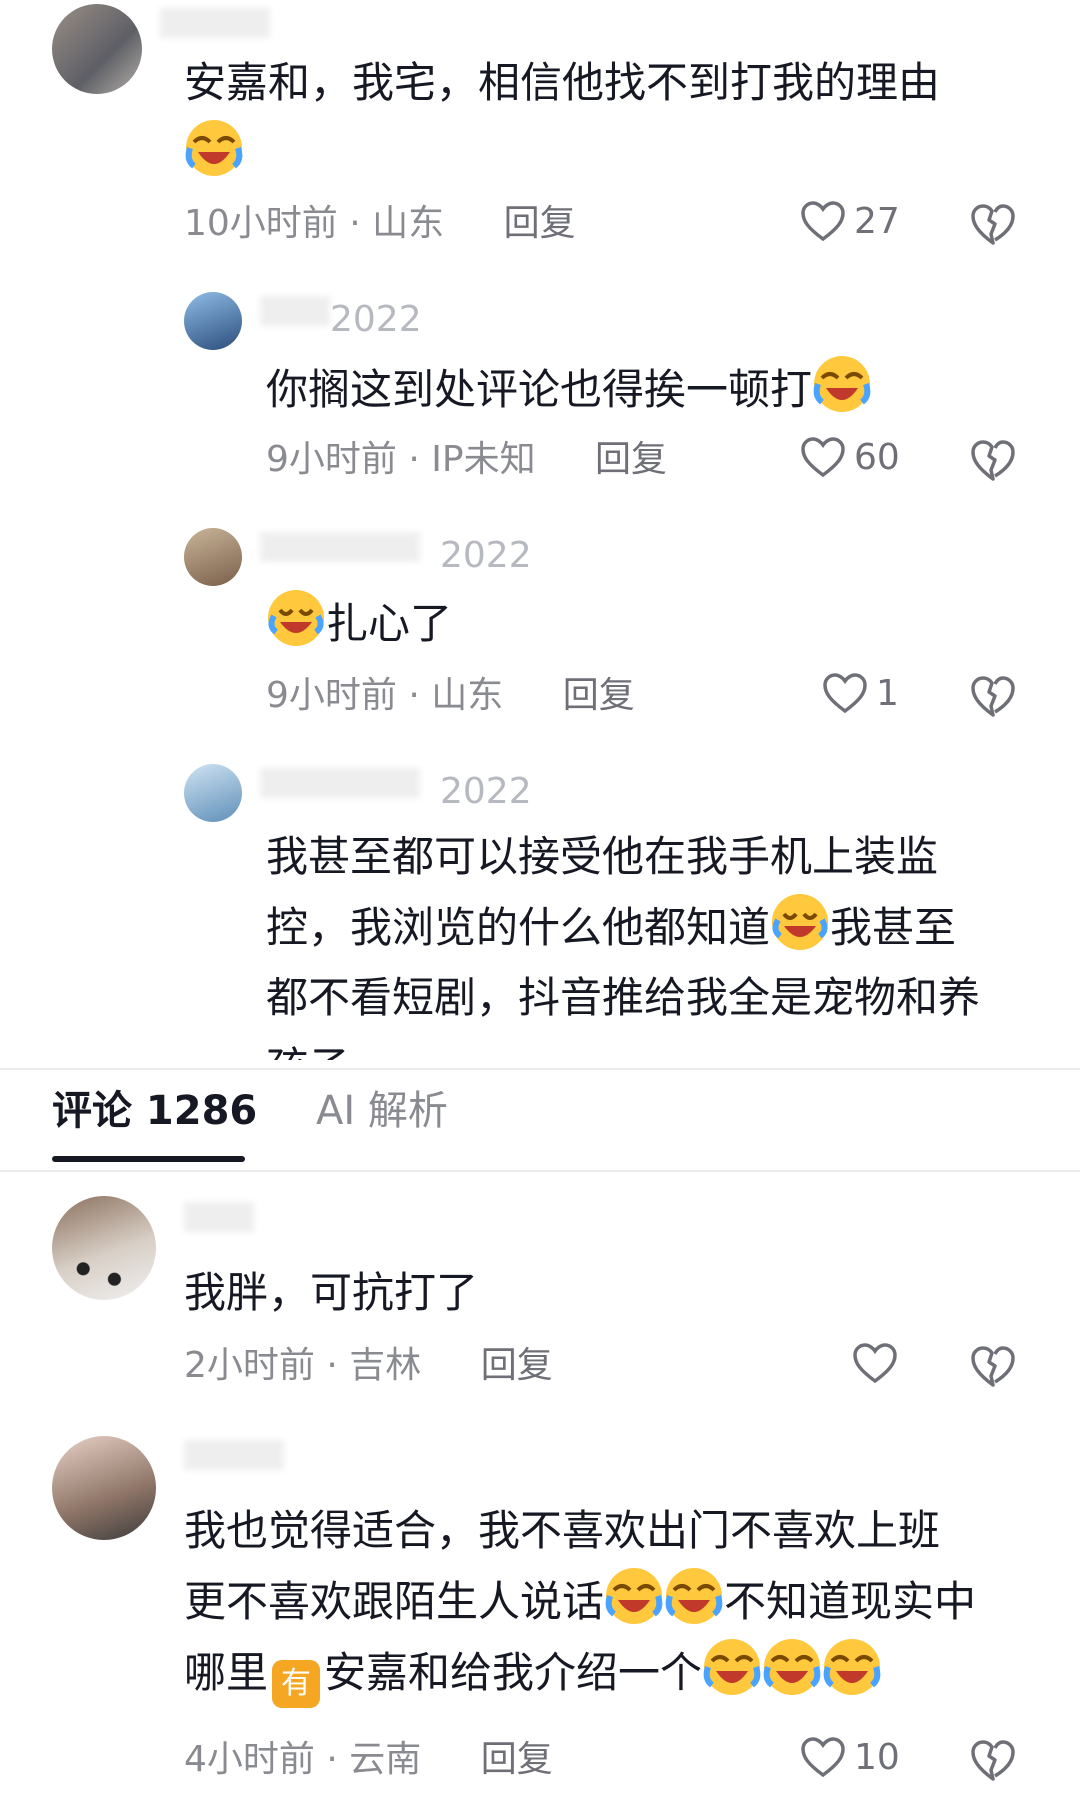  I want to click on like-button, so click(875, 1363).